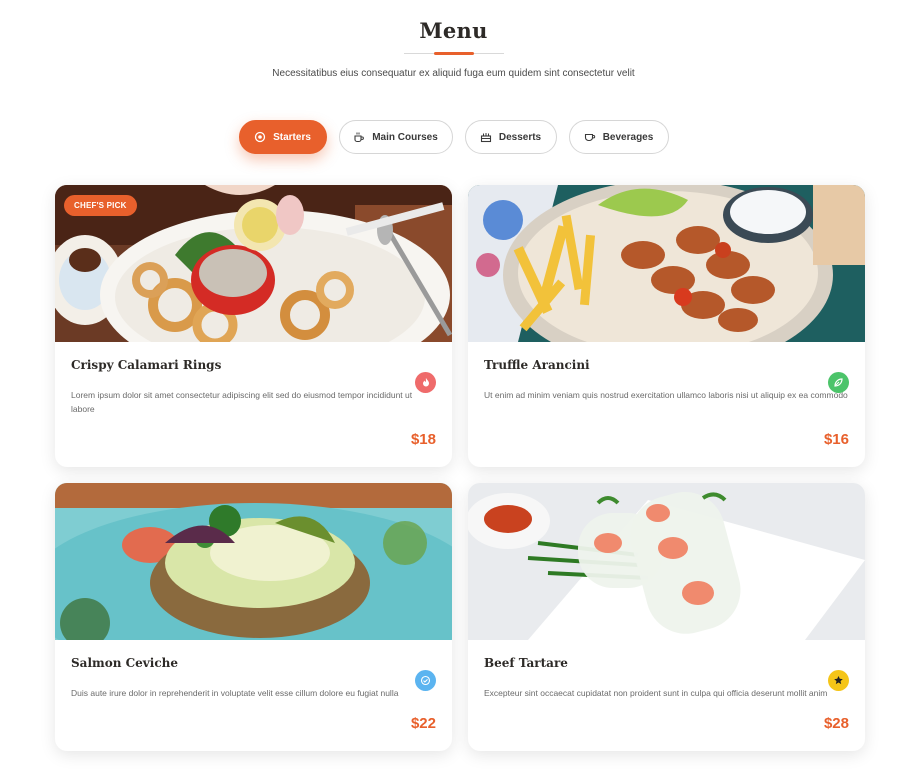  Describe the element at coordinates (537, 365) in the screenshot. I see `menu-item-name: Truffle Arancini` at that location.